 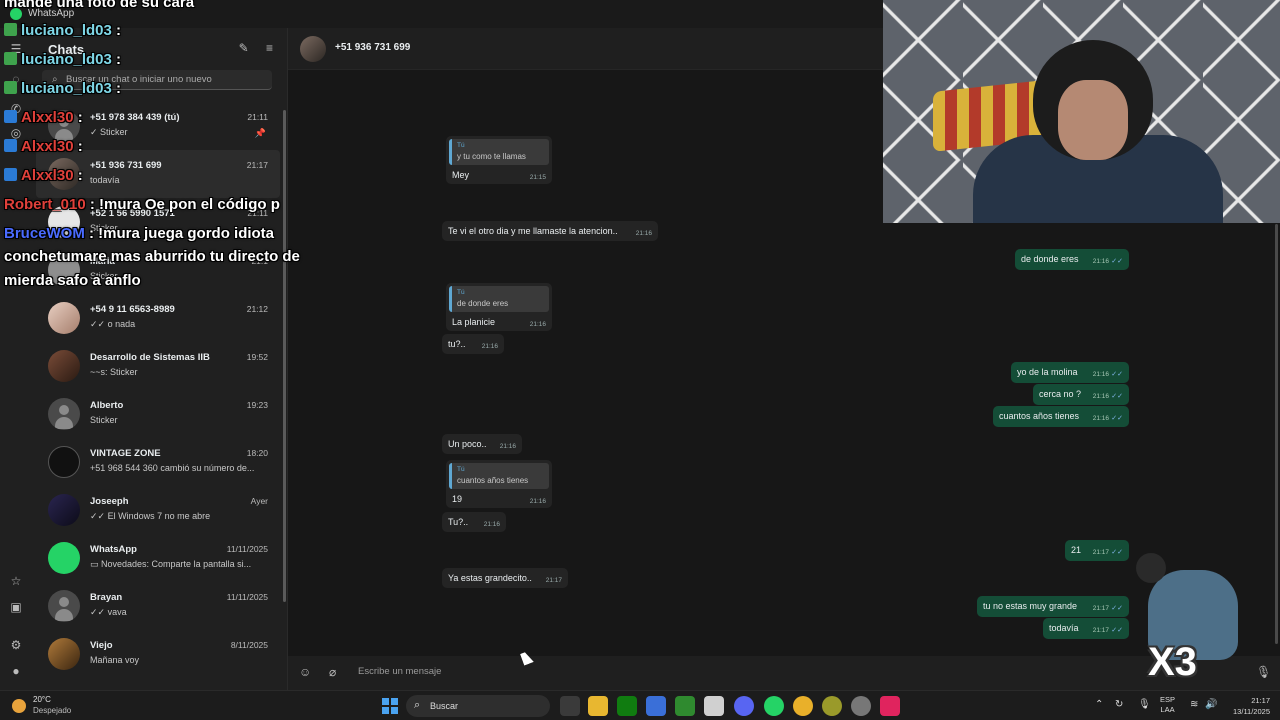 I want to click on quote-text: de donde eres, so click(x=483, y=303).